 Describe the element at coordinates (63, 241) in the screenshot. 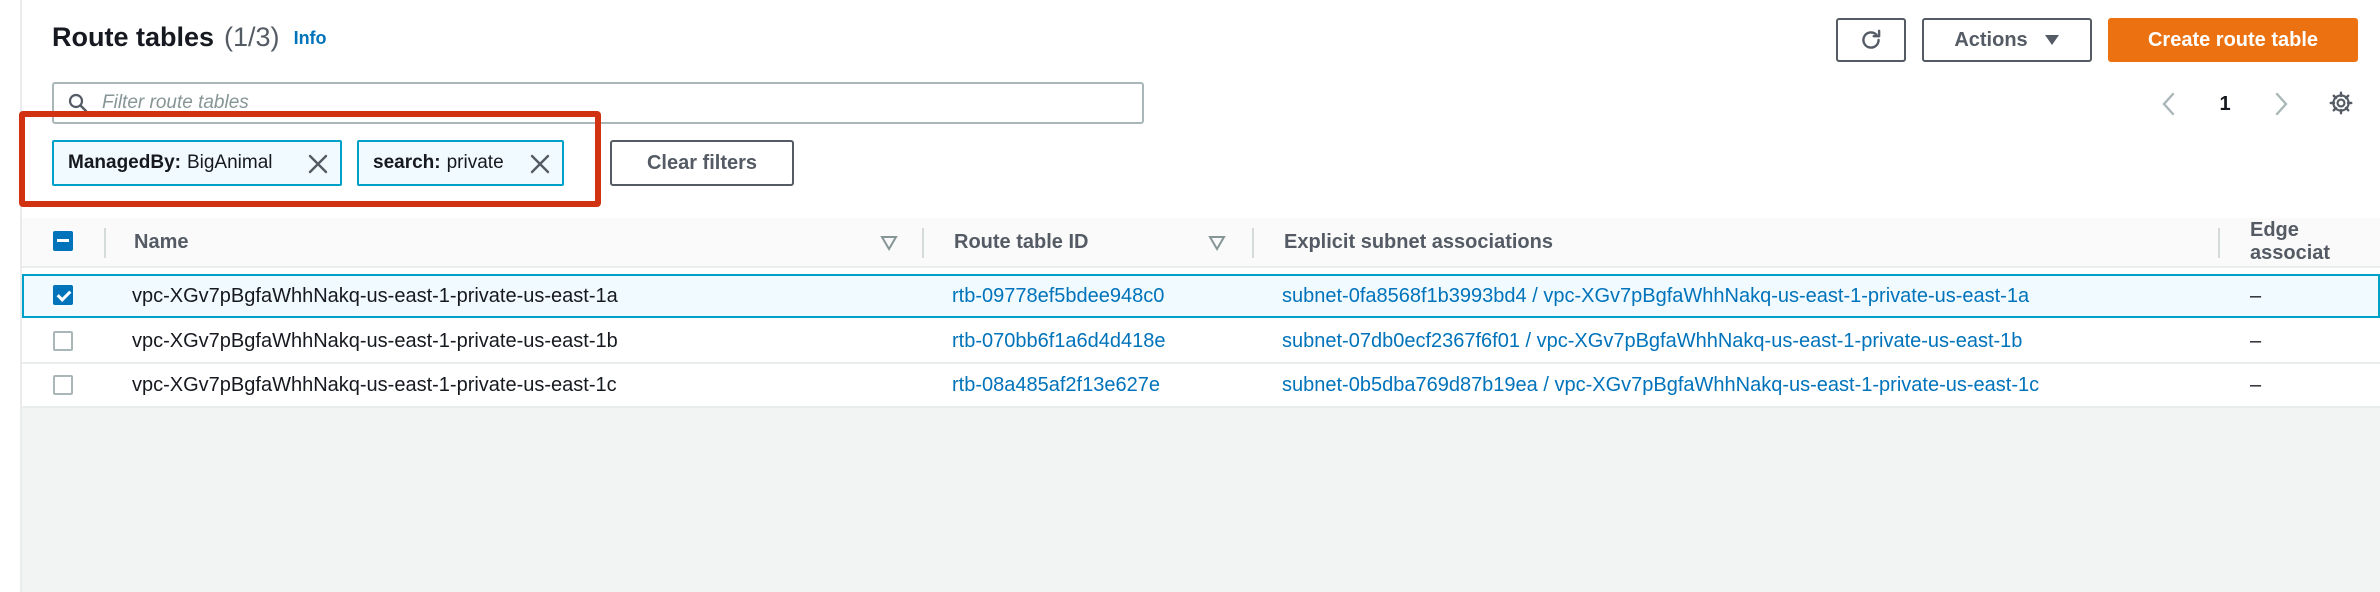

I see `select-all-checkbox` at that location.